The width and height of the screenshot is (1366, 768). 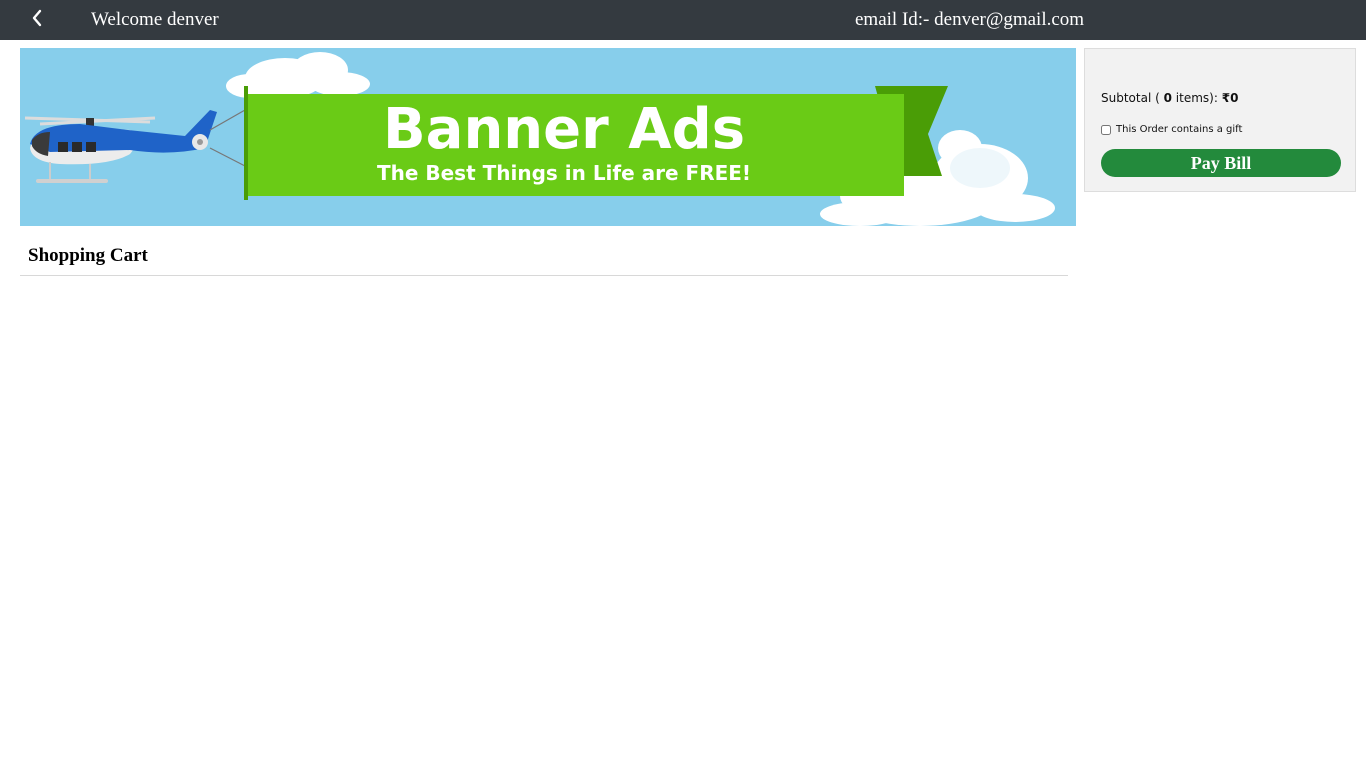 I want to click on gift-checkbox, so click(x=1106, y=129).